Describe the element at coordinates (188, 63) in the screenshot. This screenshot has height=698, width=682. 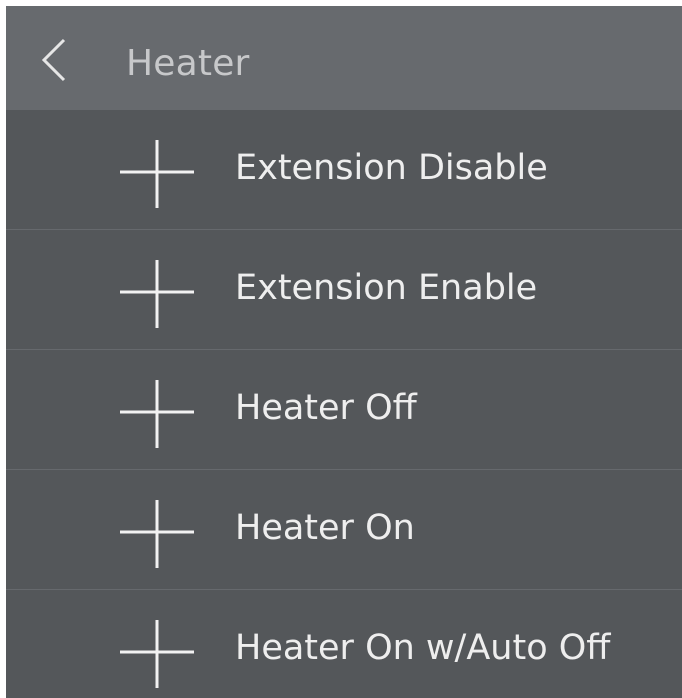
I see `page-title: Heater` at that location.